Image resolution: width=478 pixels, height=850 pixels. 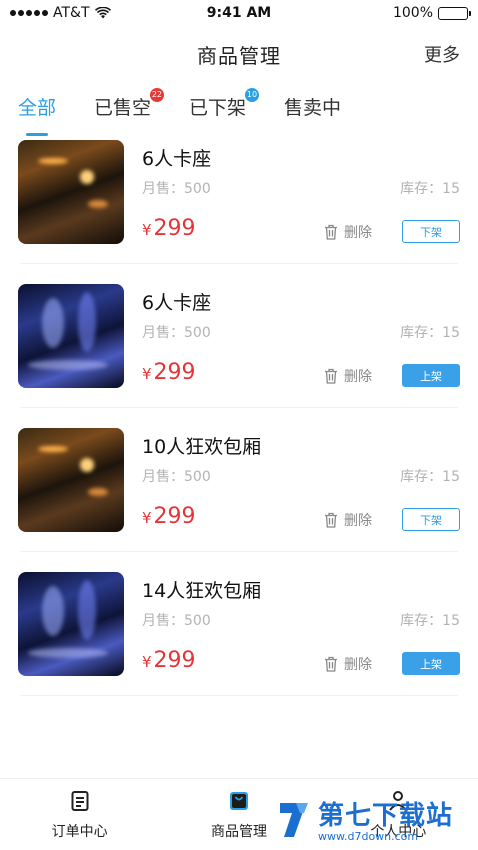 I want to click on product-name: 14人狂欢包厢, so click(x=202, y=591).